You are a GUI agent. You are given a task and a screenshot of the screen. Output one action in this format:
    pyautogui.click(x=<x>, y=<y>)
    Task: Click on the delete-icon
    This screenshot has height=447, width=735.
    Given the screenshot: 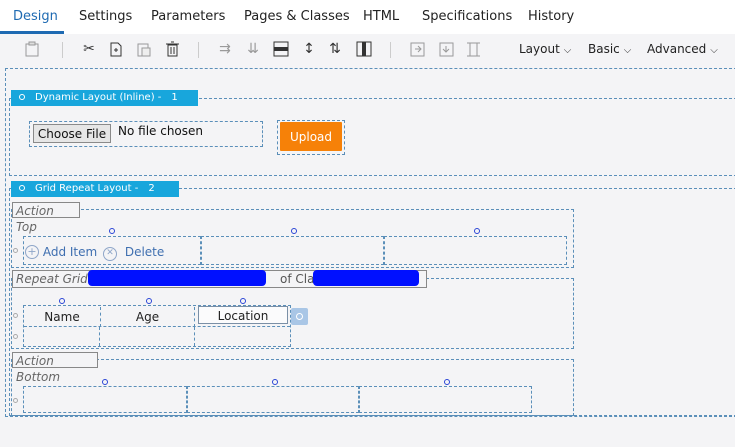 What is the action you would take?
    pyautogui.click(x=172, y=49)
    